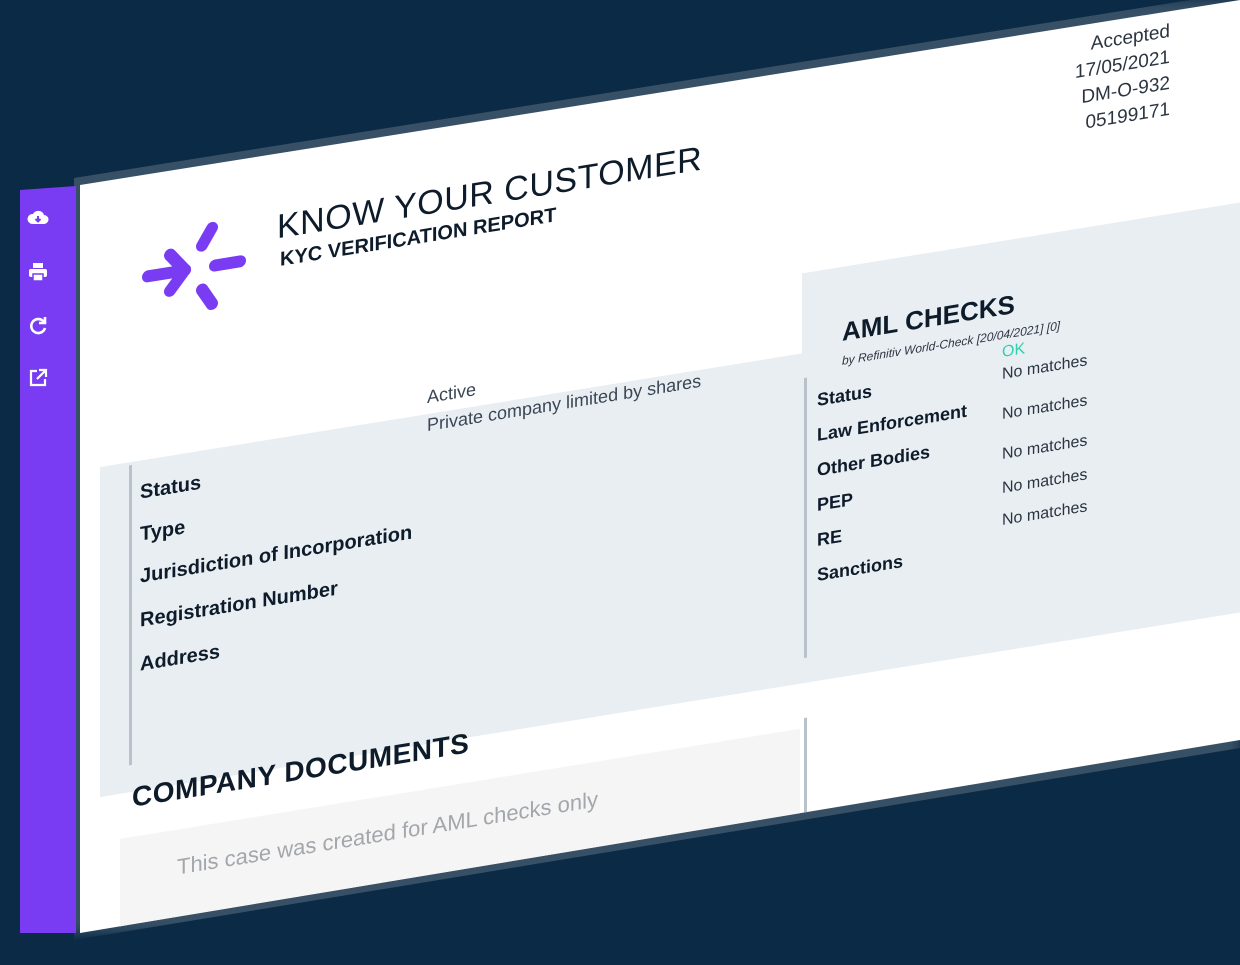 This screenshot has width=1240, height=965. Describe the element at coordinates (130, 615) in the screenshot. I see `company-divider` at that location.